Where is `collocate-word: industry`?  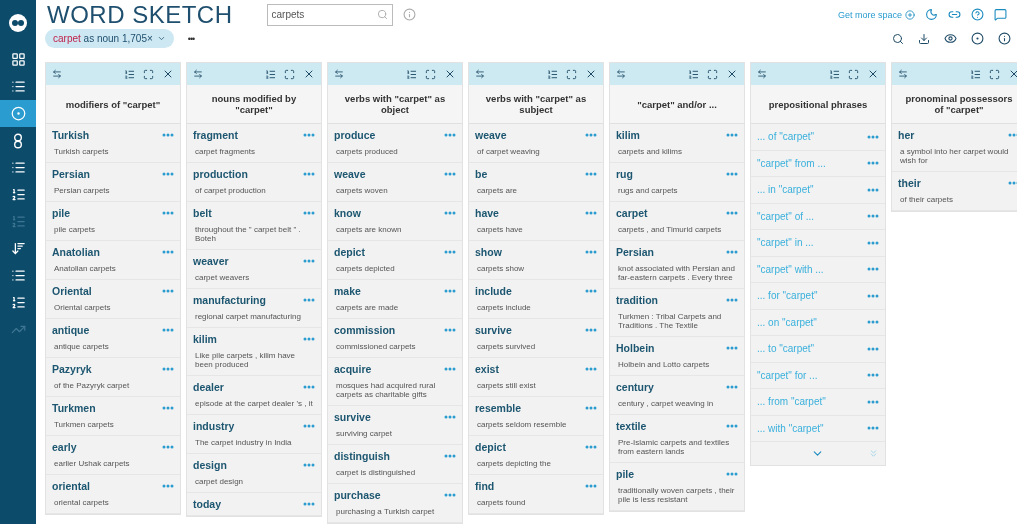
collocate-word: industry is located at coordinates (214, 426).